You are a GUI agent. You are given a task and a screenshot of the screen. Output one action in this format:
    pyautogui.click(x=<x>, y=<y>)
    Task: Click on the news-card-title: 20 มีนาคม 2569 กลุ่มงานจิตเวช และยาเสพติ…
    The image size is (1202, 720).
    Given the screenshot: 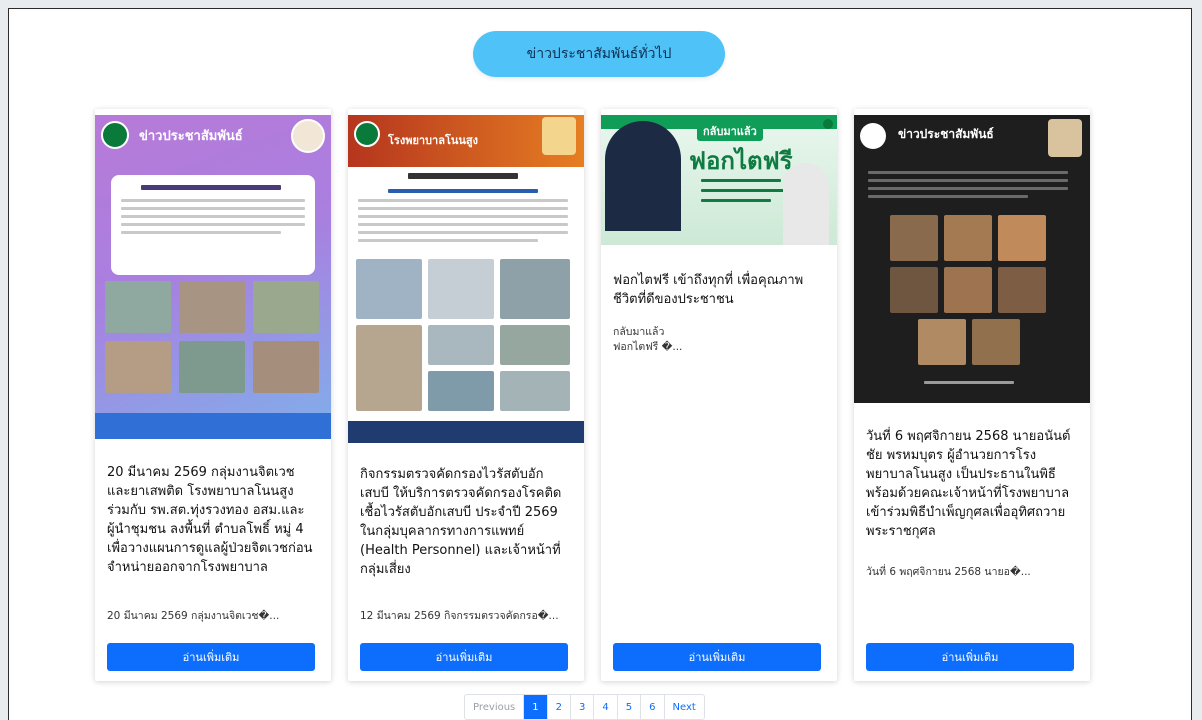 What is the action you would take?
    pyautogui.click(x=213, y=520)
    